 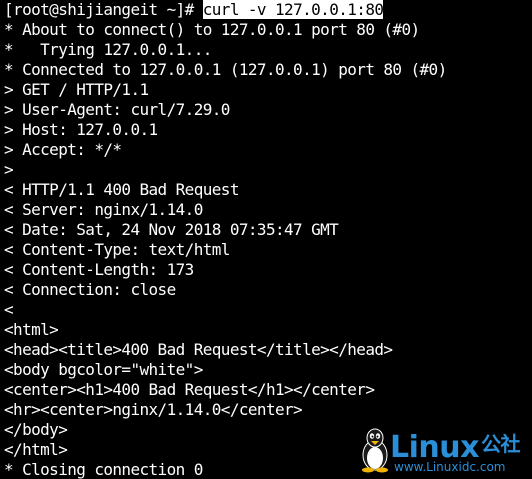 What do you see at coordinates (103, 209) in the screenshot?
I see `output-line: < Server: nginx/1.14.0` at bounding box center [103, 209].